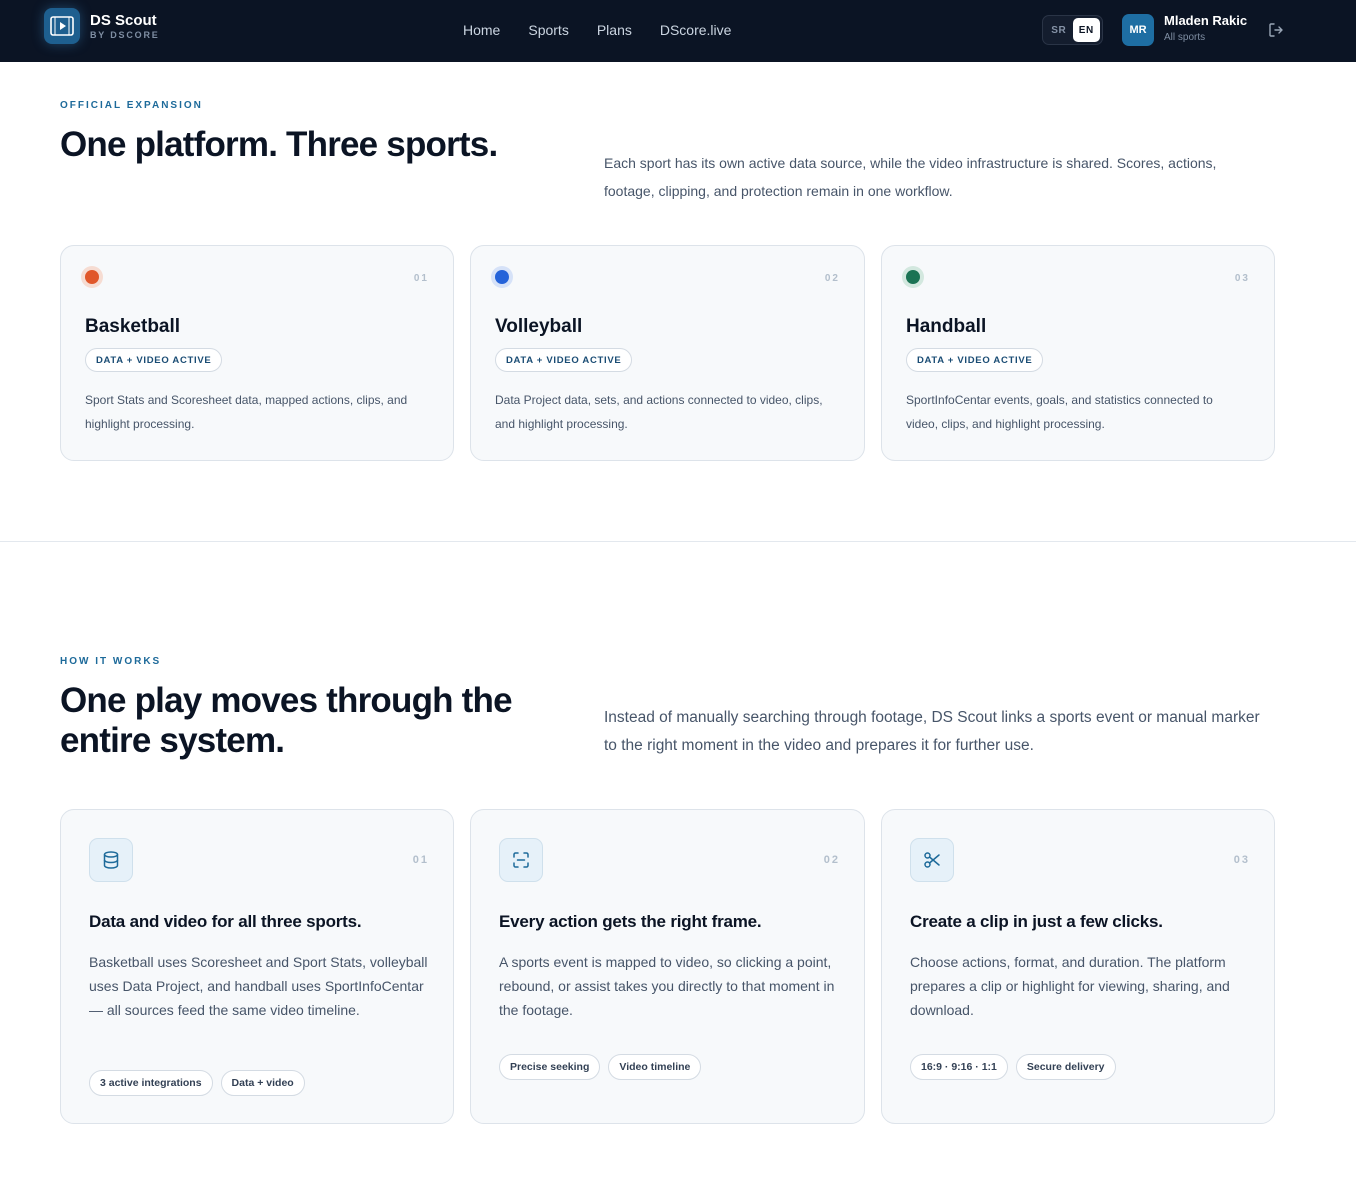 The height and width of the screenshot is (1196, 1356). Describe the element at coordinates (111, 661) in the screenshot. I see `how-eyebrow: HOW IT WORKS` at that location.